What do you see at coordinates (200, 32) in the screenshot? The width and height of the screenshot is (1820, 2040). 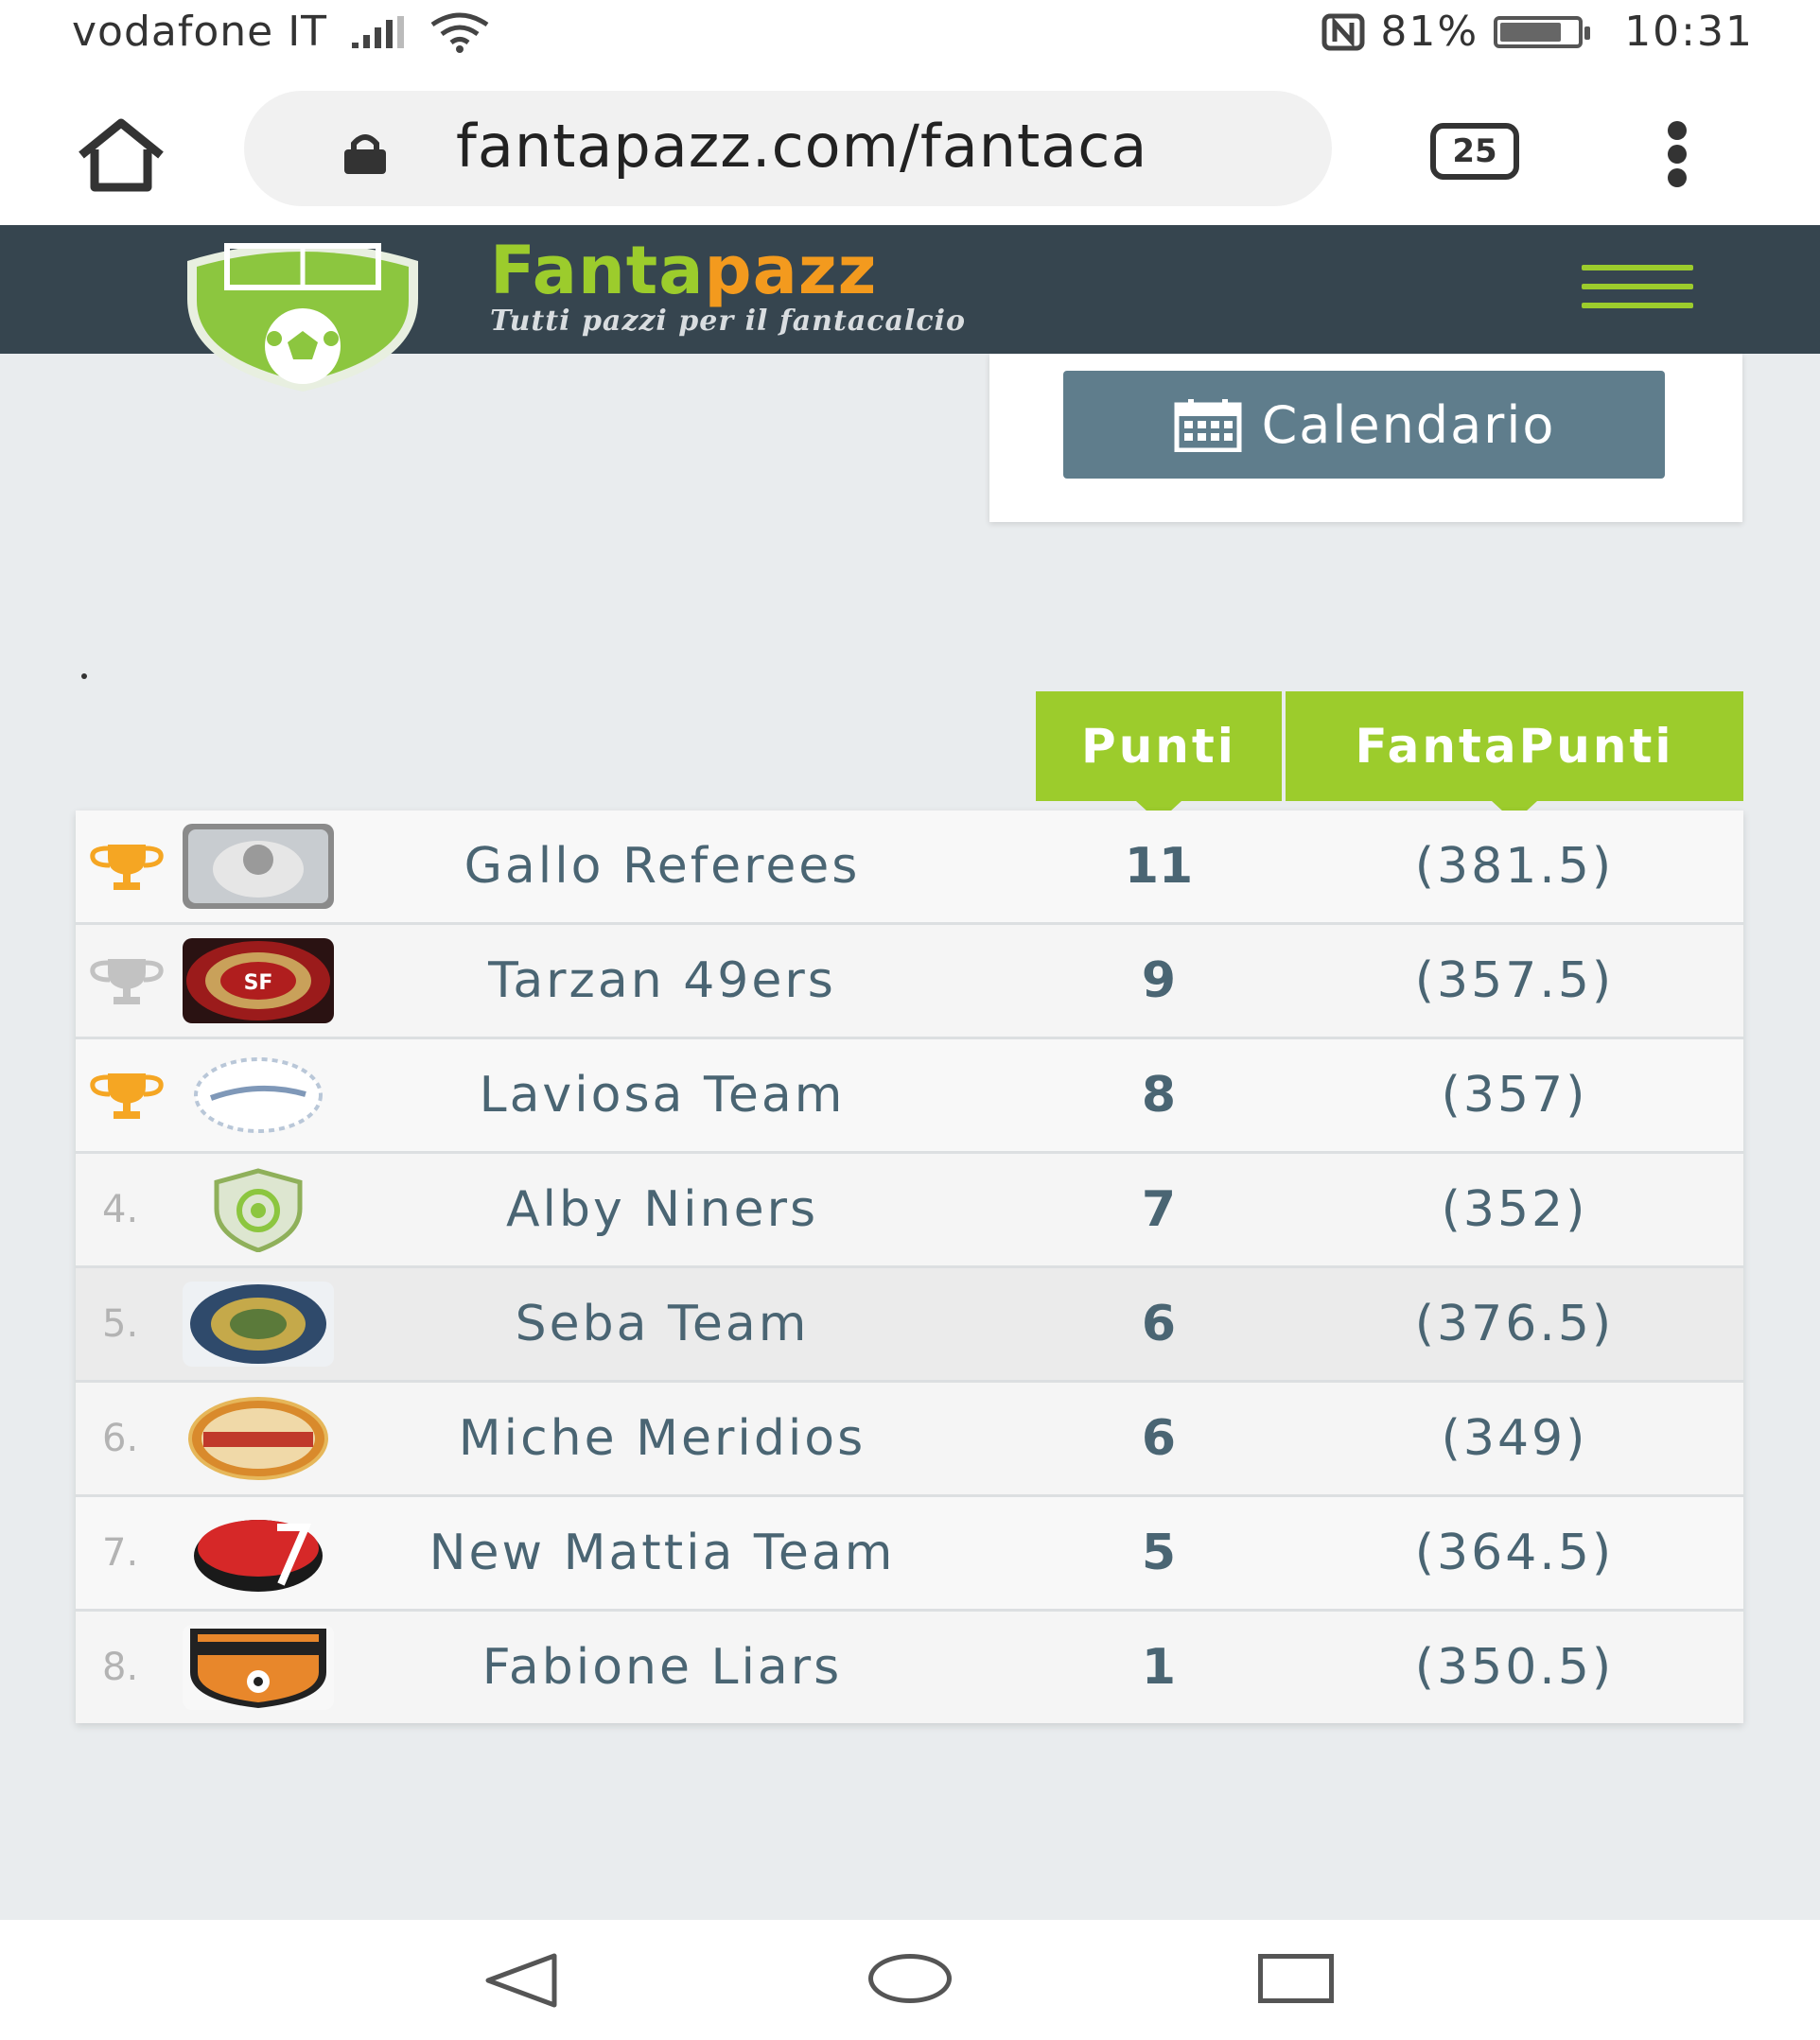 I see `carrier-label: vodafone IT` at bounding box center [200, 32].